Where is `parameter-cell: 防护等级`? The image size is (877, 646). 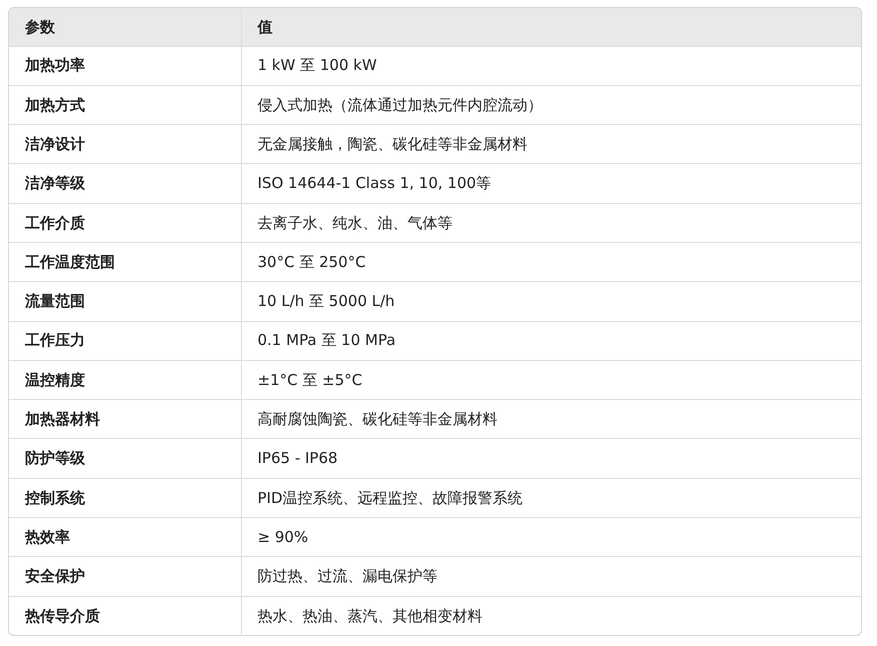 parameter-cell: 防护等级 is located at coordinates (125, 458).